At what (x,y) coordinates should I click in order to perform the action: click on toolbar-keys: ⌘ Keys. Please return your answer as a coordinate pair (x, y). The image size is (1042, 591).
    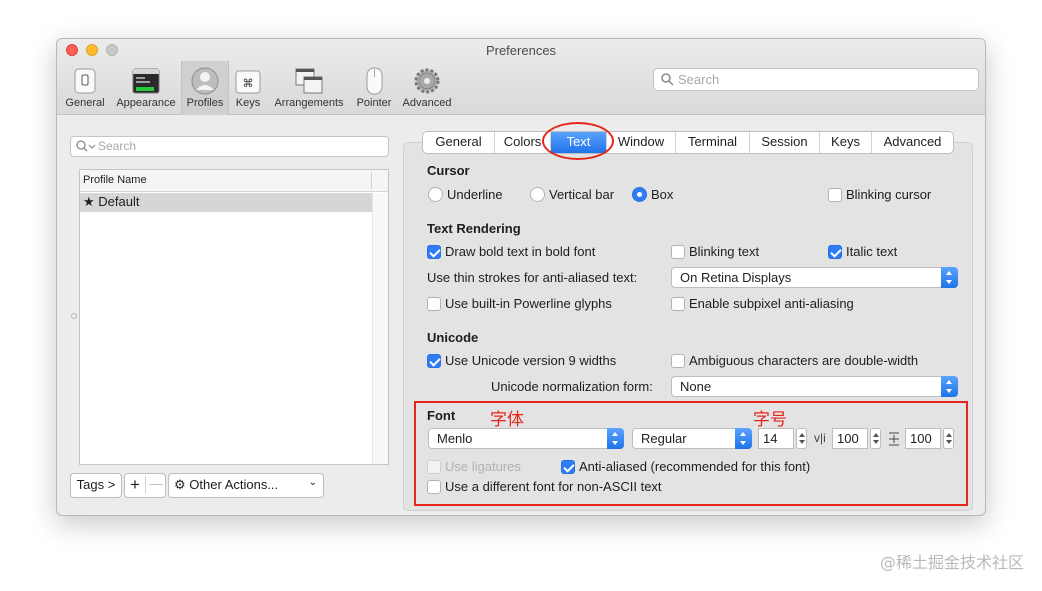
    Looking at the image, I should click on (248, 88).